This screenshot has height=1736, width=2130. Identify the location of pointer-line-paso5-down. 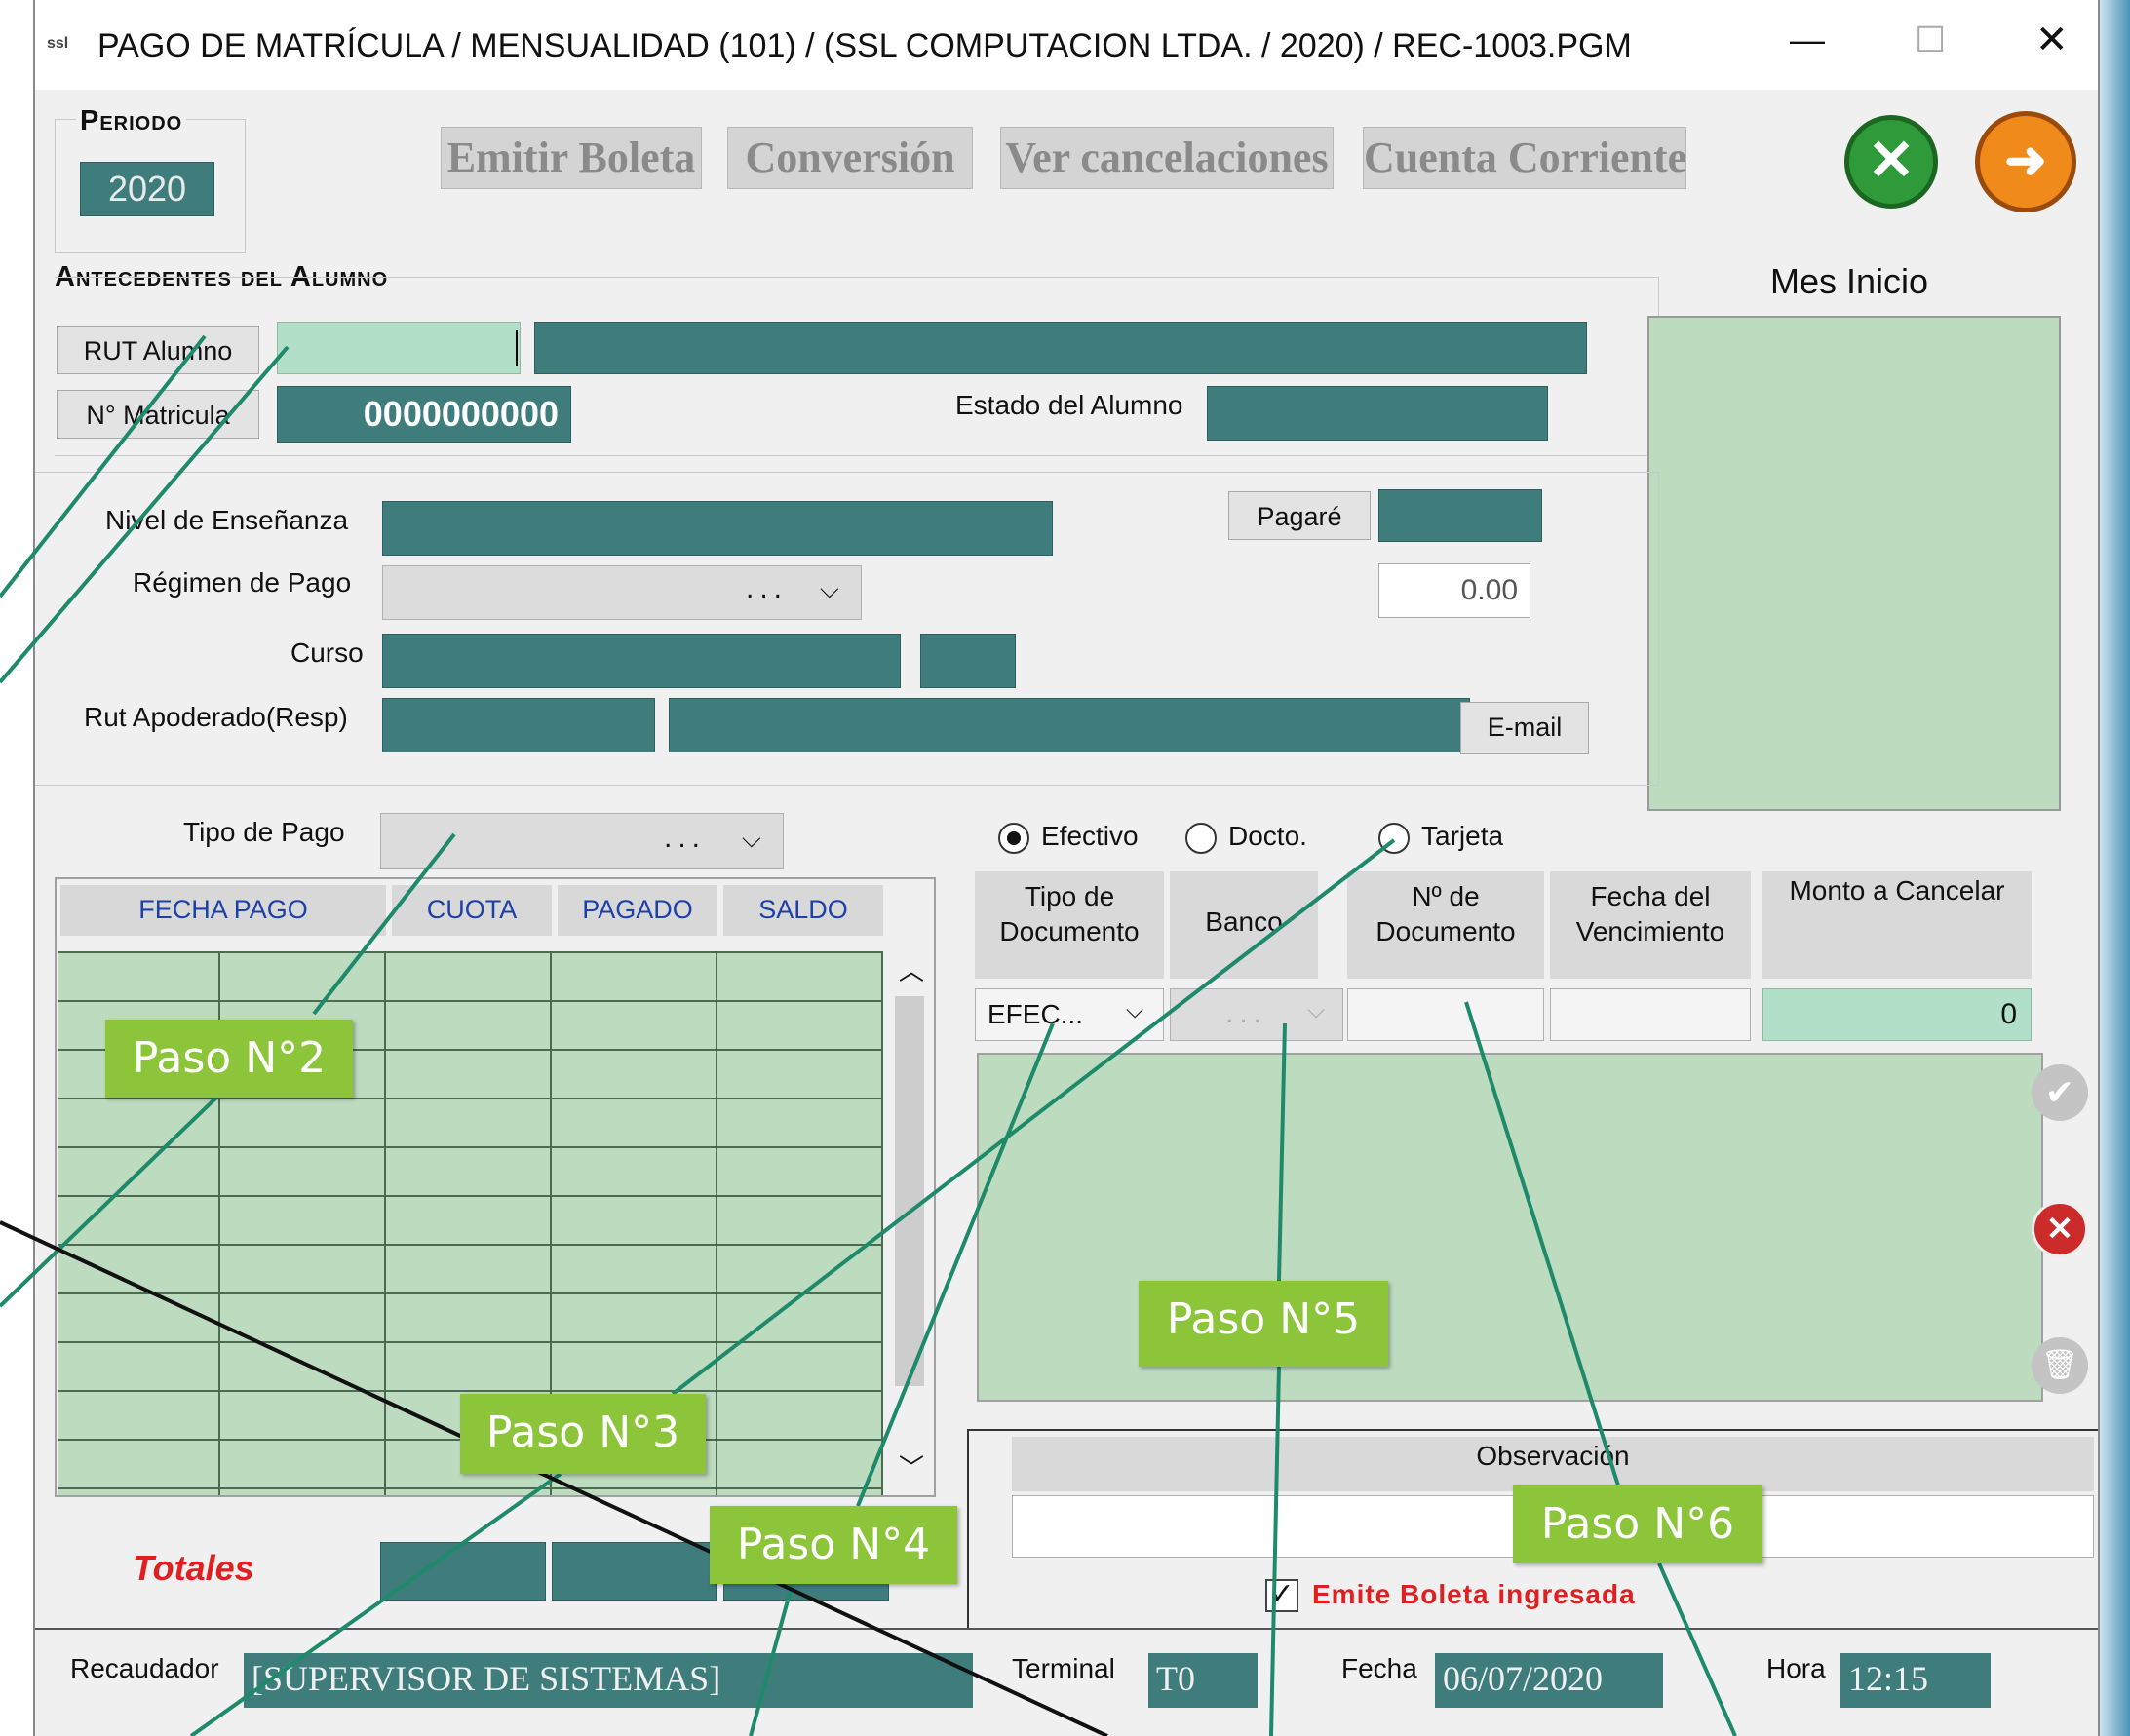
(1275, 1551).